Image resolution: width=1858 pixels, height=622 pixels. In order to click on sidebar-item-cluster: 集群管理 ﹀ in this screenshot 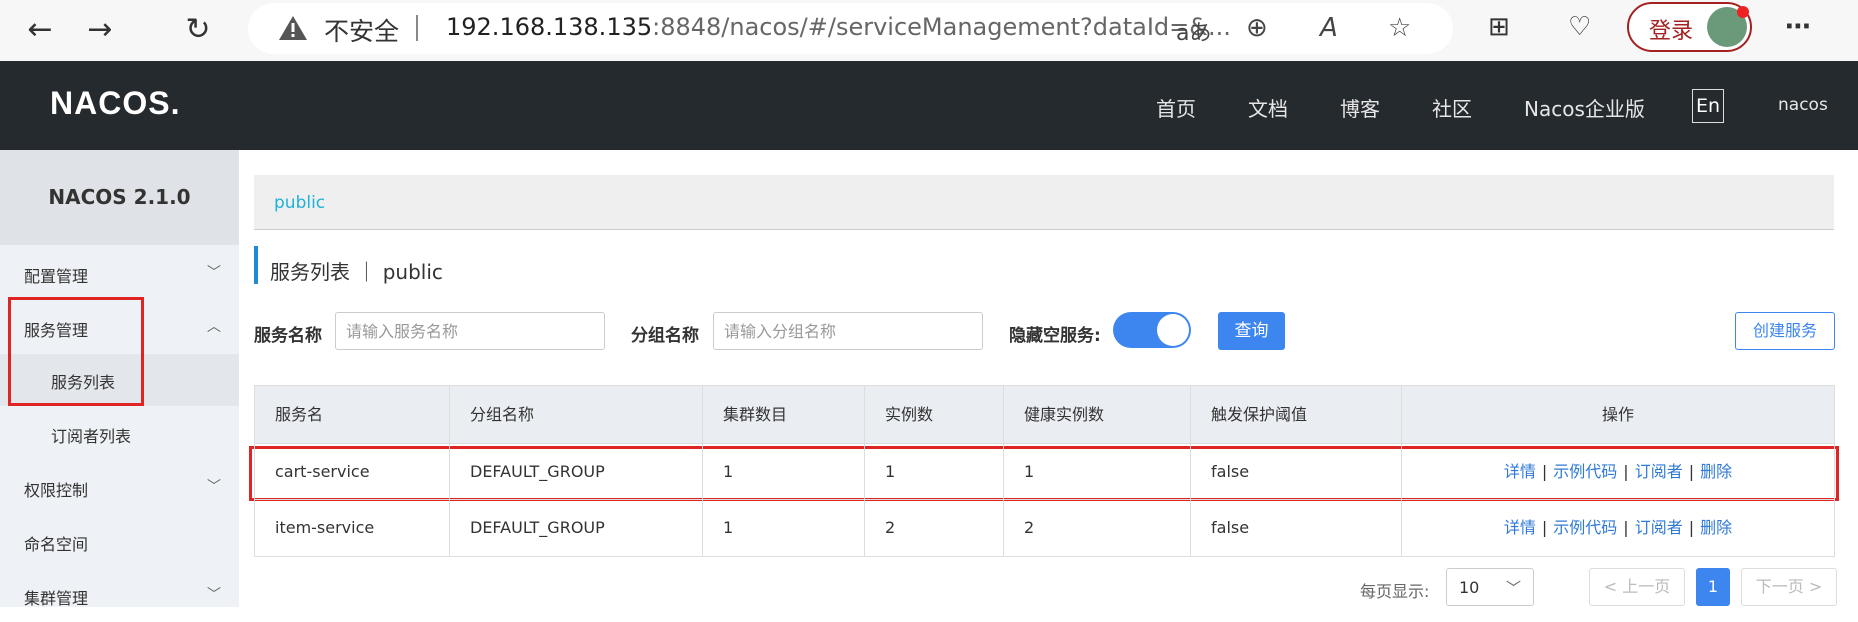, I will do `click(119, 596)`.